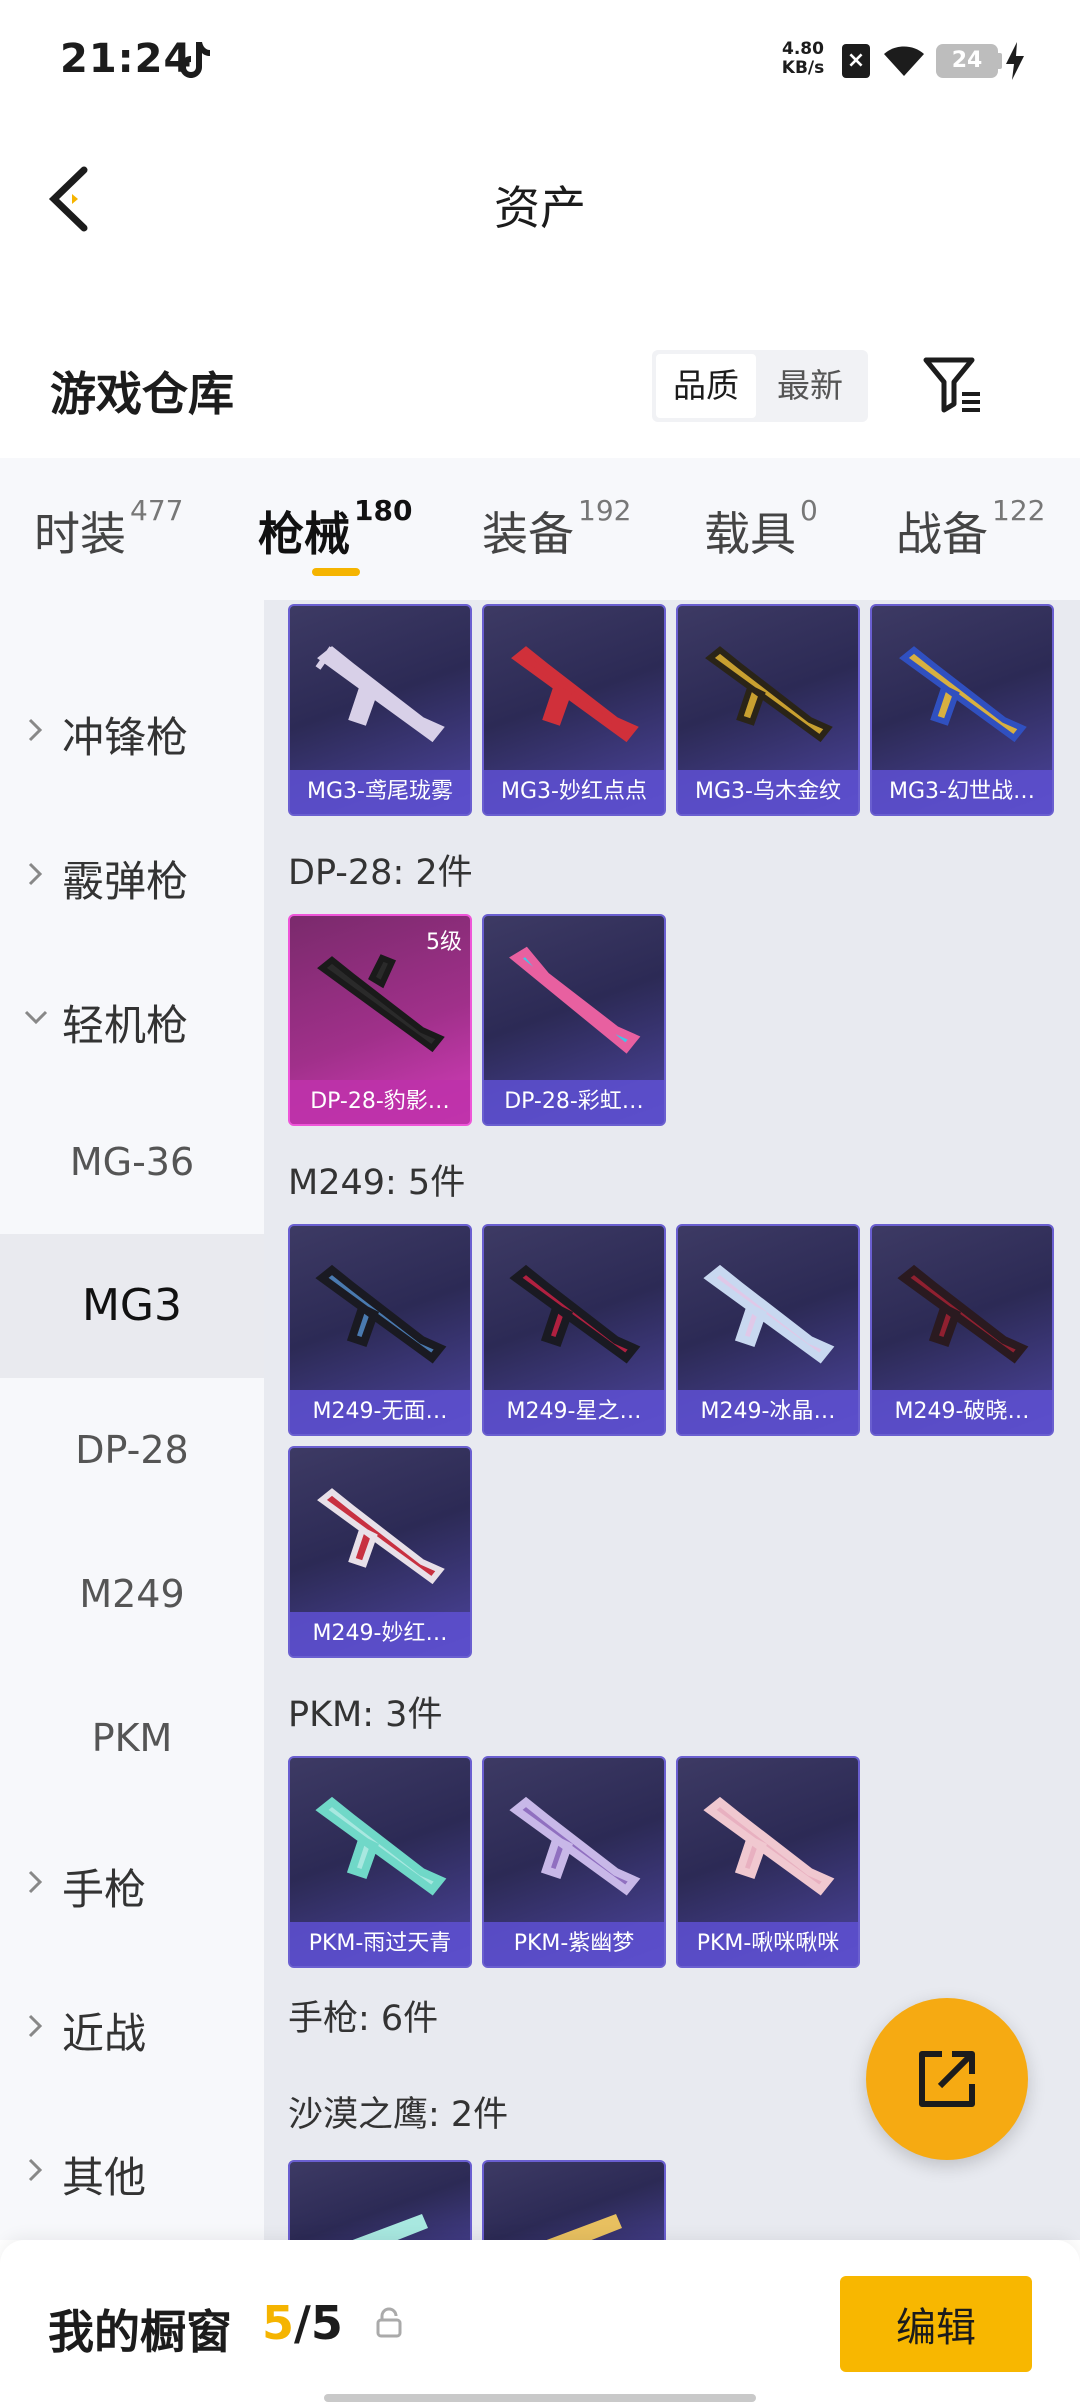  What do you see at coordinates (36, 1017) in the screenshot?
I see `chevron-down-icon` at bounding box center [36, 1017].